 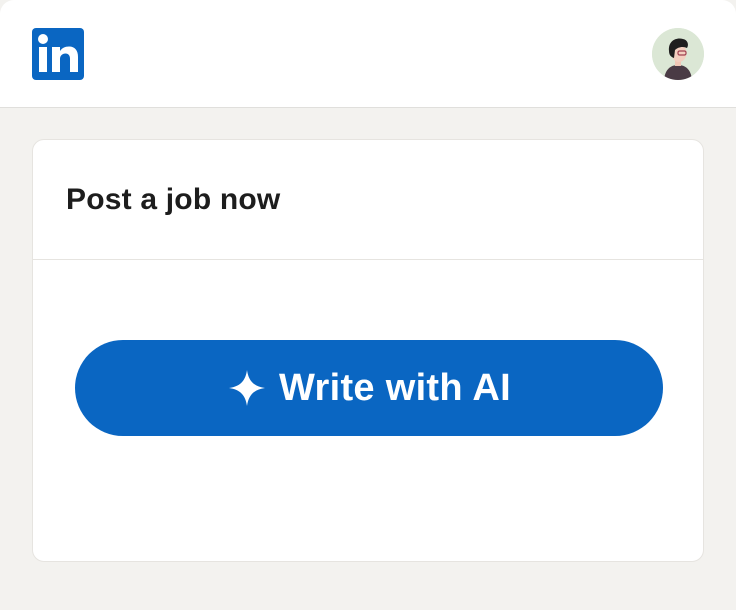 I want to click on write-with-ai-label: Write with AI, so click(x=395, y=387).